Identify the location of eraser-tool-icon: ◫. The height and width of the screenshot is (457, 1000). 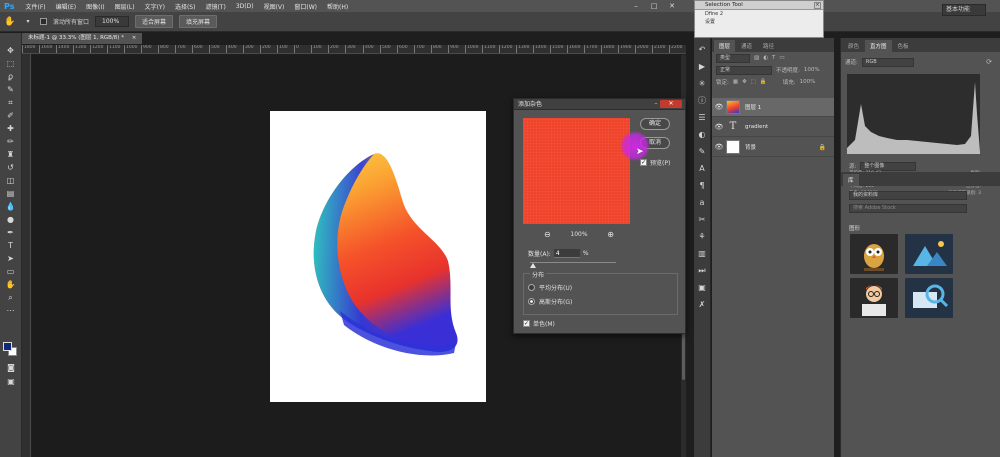
(11, 180).